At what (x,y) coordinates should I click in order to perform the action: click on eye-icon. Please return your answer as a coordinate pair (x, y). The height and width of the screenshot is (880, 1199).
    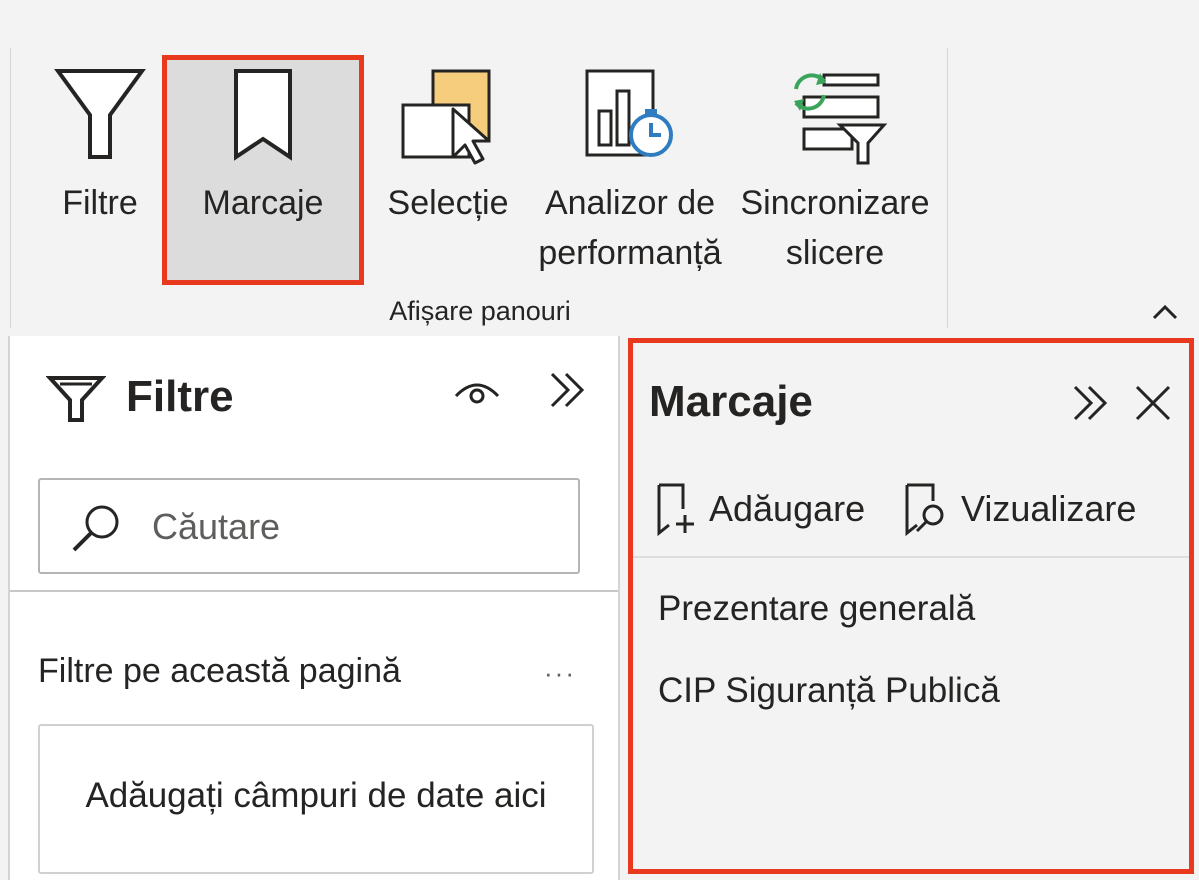
    Looking at the image, I should click on (477, 393).